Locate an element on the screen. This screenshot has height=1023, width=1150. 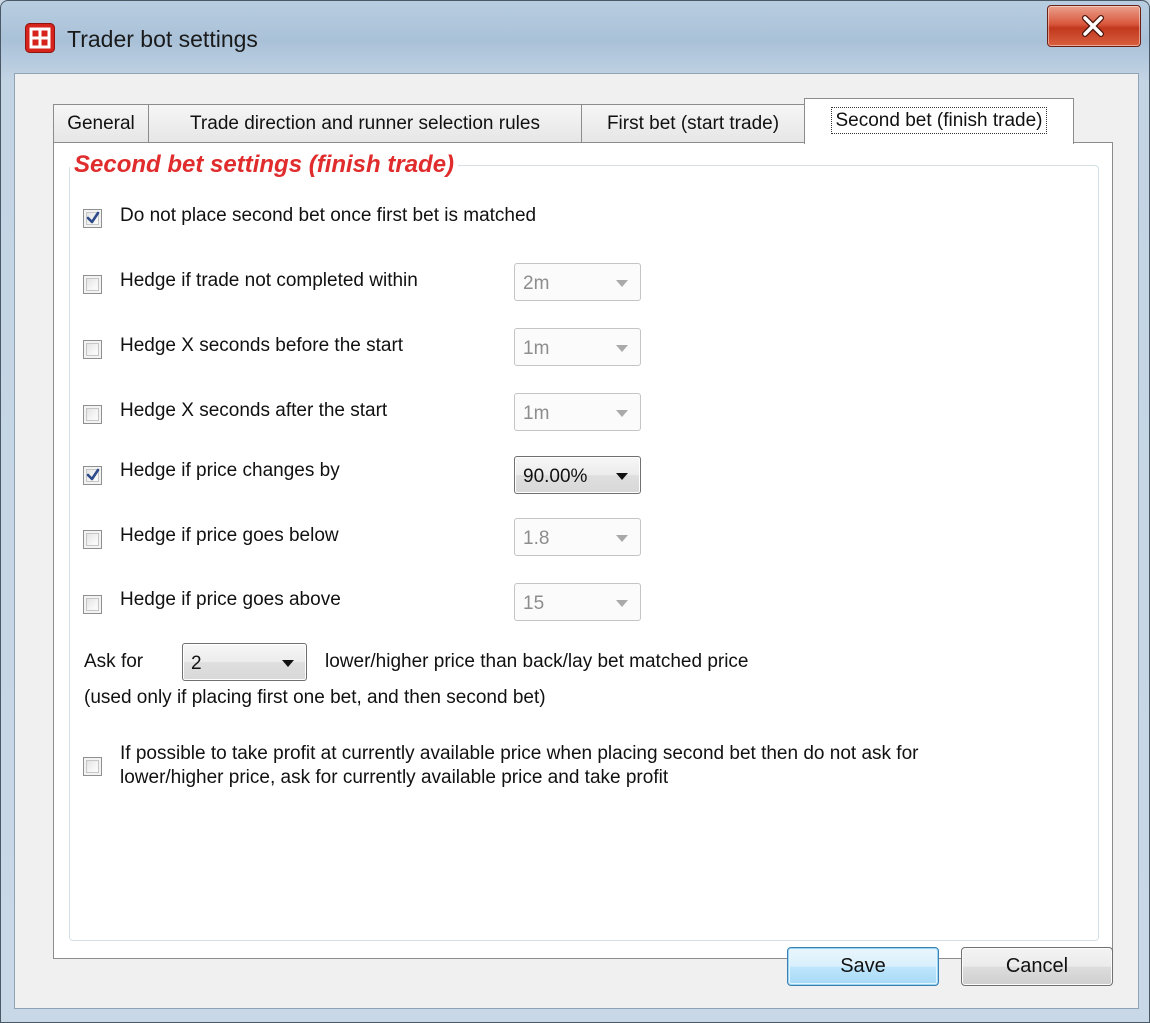
close-button is located at coordinates (1094, 26).